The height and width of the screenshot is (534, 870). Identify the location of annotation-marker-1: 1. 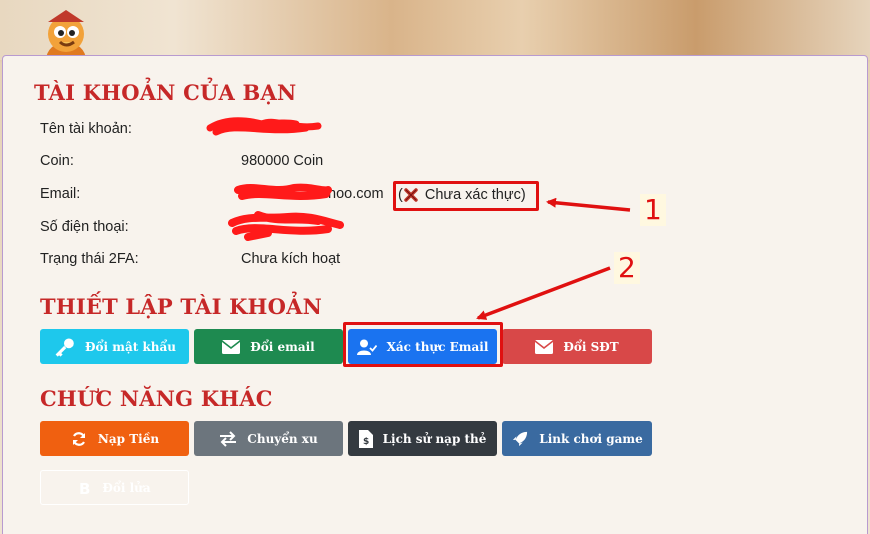
(653, 210).